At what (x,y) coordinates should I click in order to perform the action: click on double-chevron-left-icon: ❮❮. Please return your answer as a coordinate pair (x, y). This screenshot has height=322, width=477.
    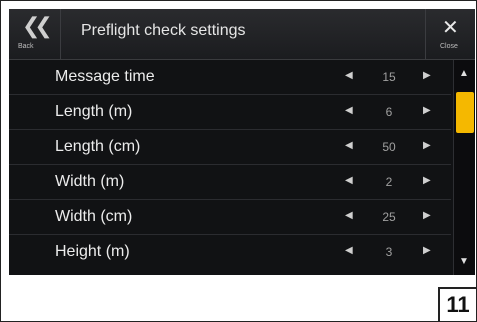
    Looking at the image, I should click on (37, 25).